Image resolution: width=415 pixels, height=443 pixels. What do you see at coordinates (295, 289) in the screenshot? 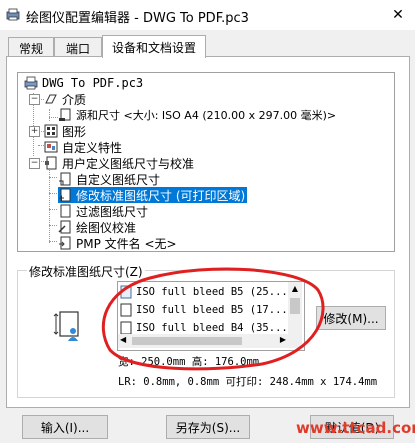
I see `scroll-up-icon: ▲` at bounding box center [295, 289].